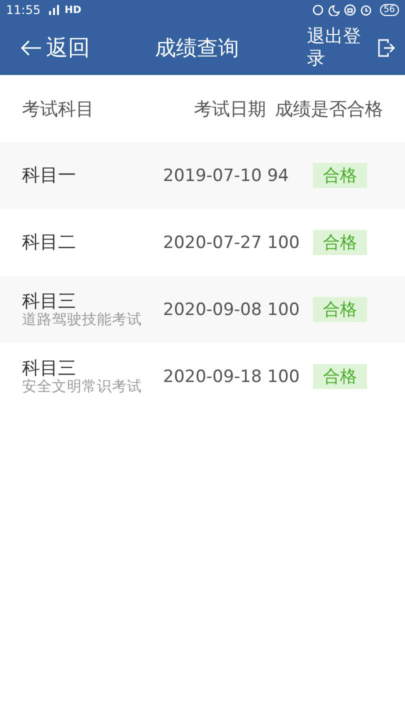  Describe the element at coordinates (232, 376) in the screenshot. I see `exam-date-score: 2020-09-18 100` at that location.